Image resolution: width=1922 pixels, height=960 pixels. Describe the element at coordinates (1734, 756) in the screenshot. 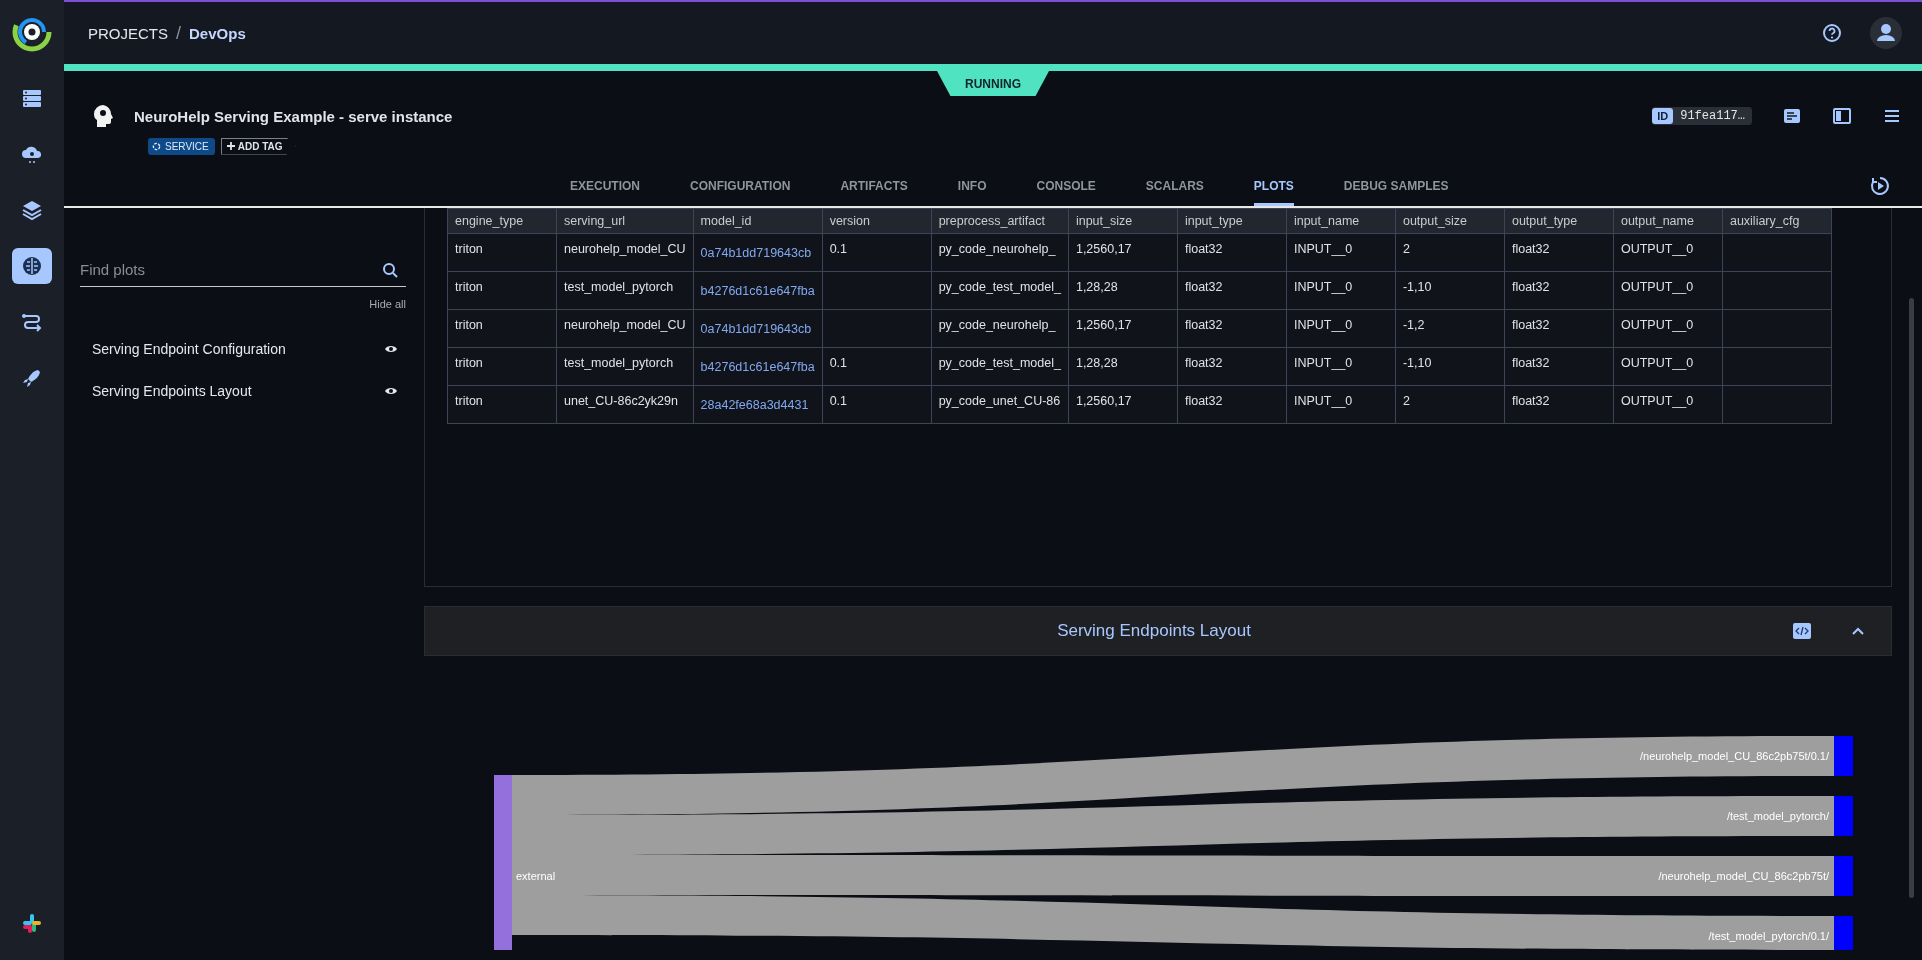

I see `node-label: /neurohelp_model_CU_86c2pb75t/0.1/` at that location.